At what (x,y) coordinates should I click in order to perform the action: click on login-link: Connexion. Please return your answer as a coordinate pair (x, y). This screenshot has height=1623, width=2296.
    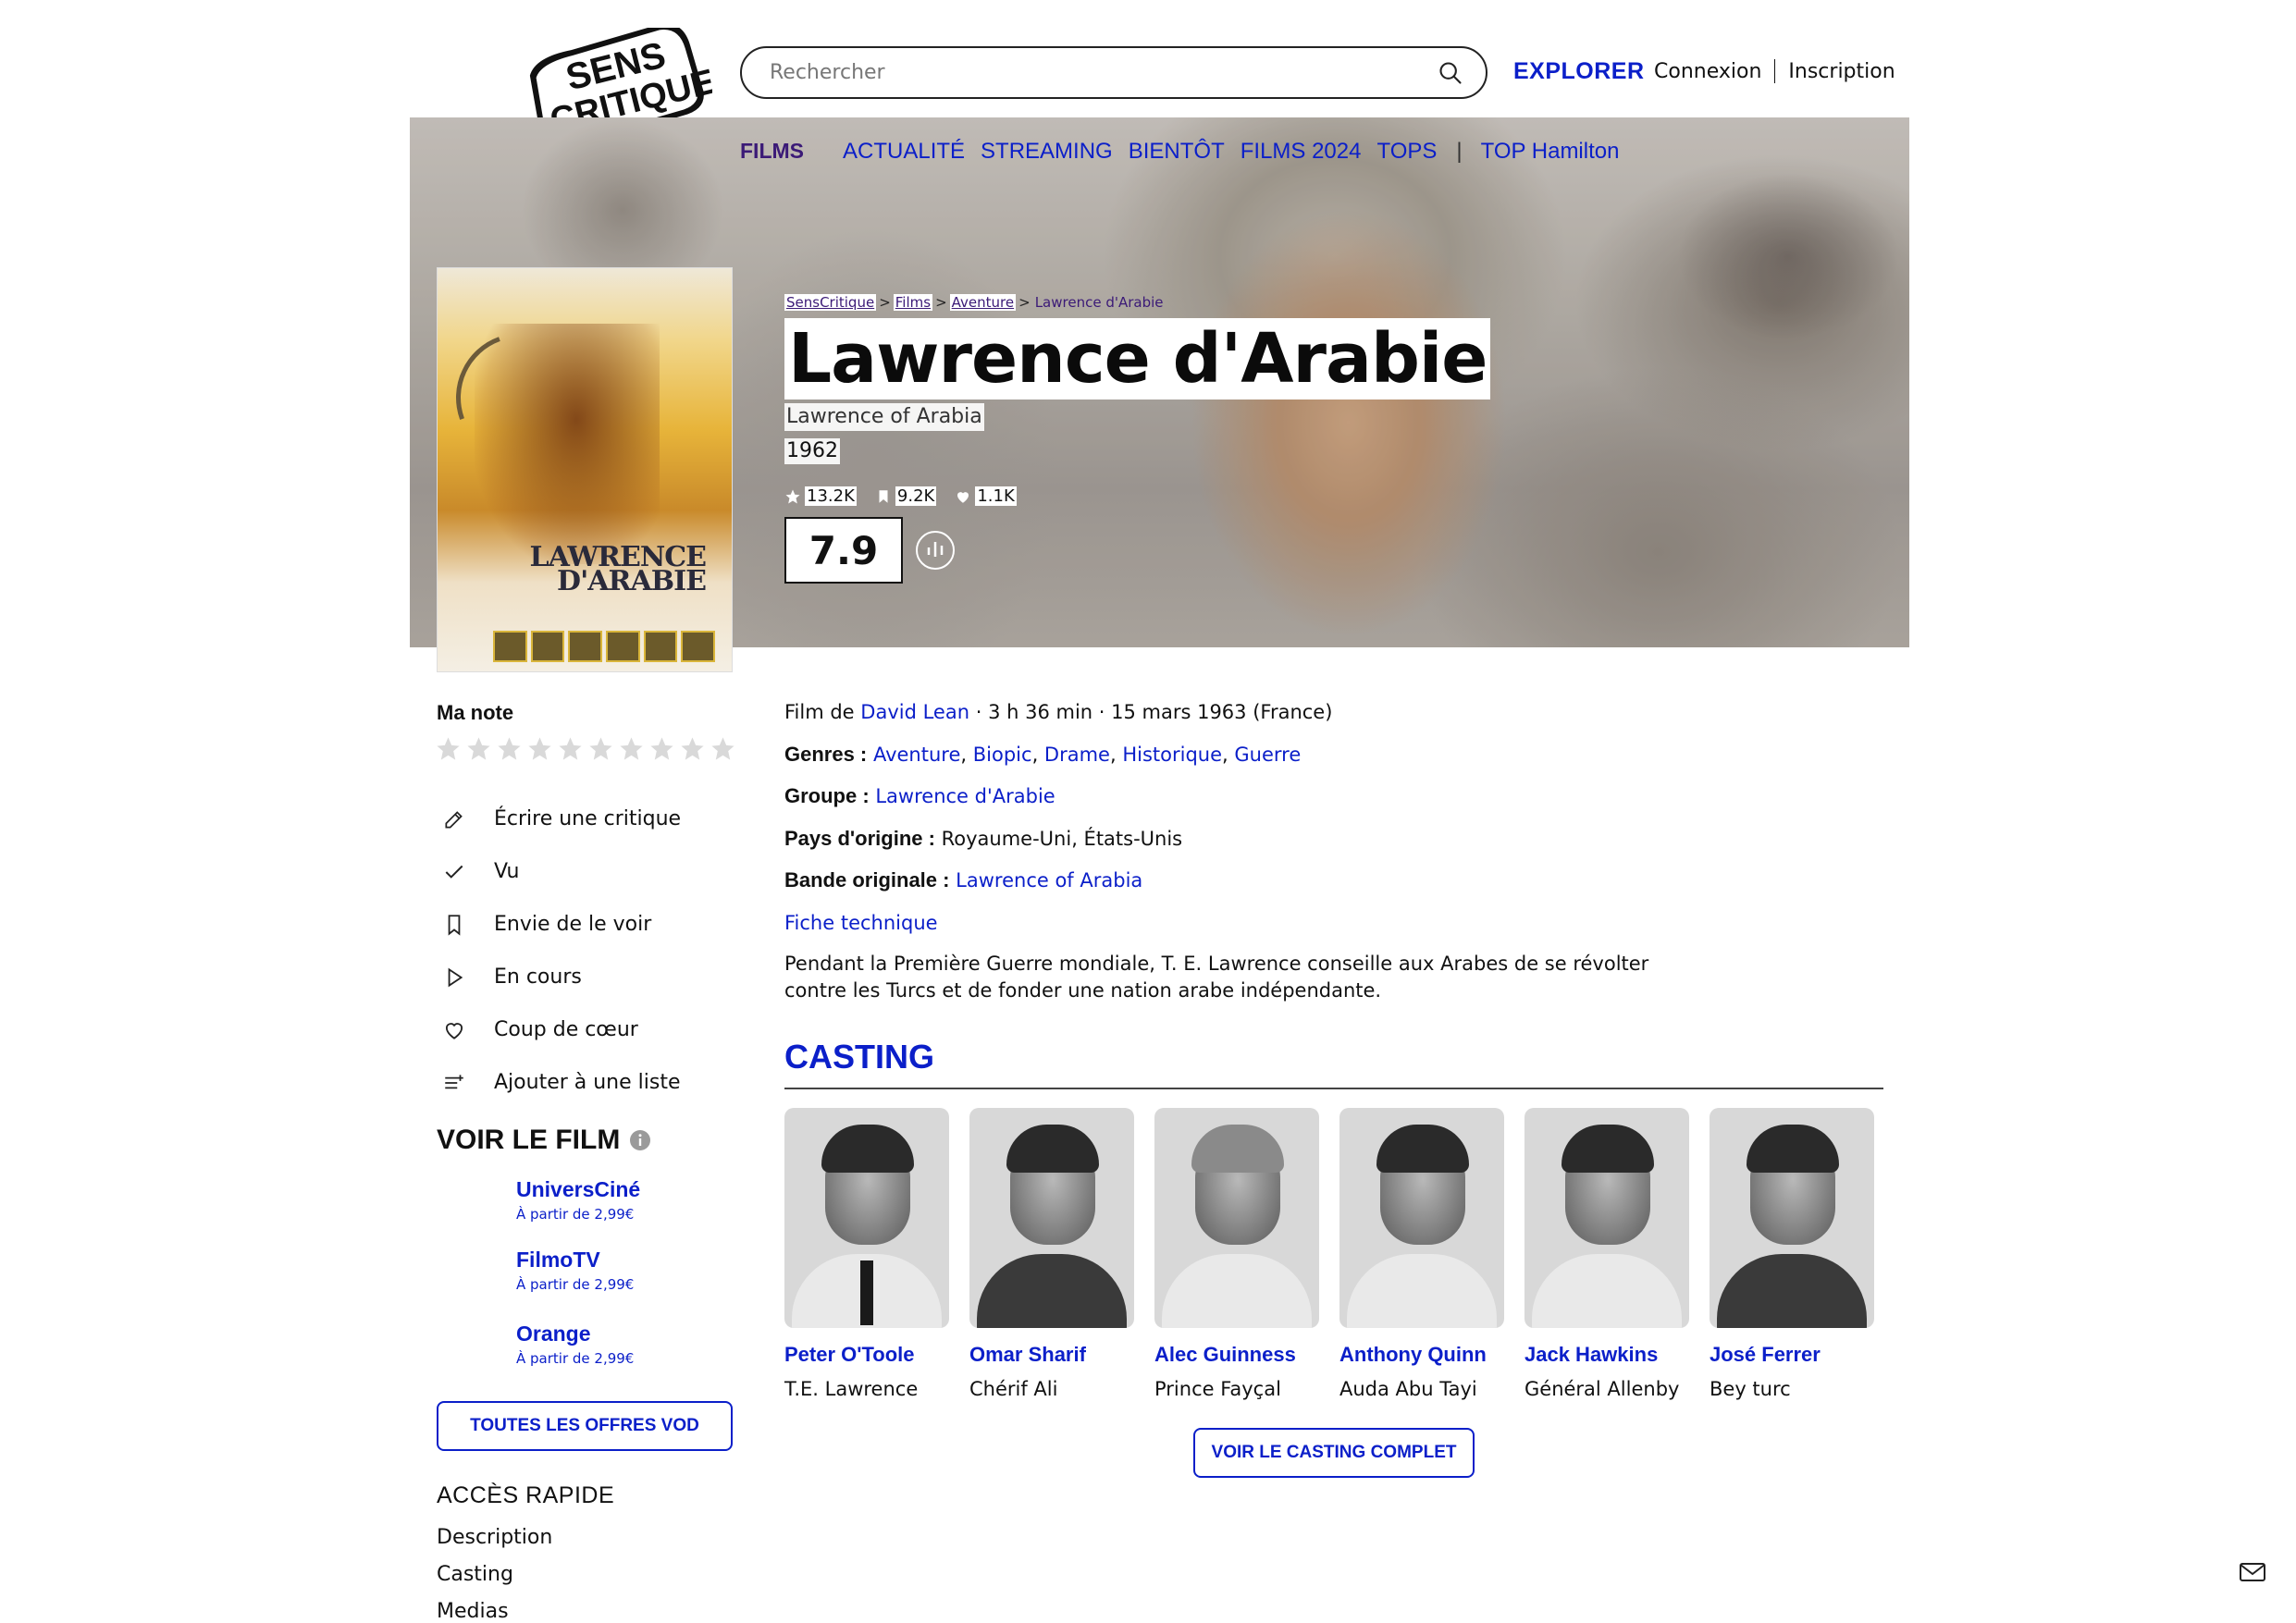
    Looking at the image, I should click on (1707, 71).